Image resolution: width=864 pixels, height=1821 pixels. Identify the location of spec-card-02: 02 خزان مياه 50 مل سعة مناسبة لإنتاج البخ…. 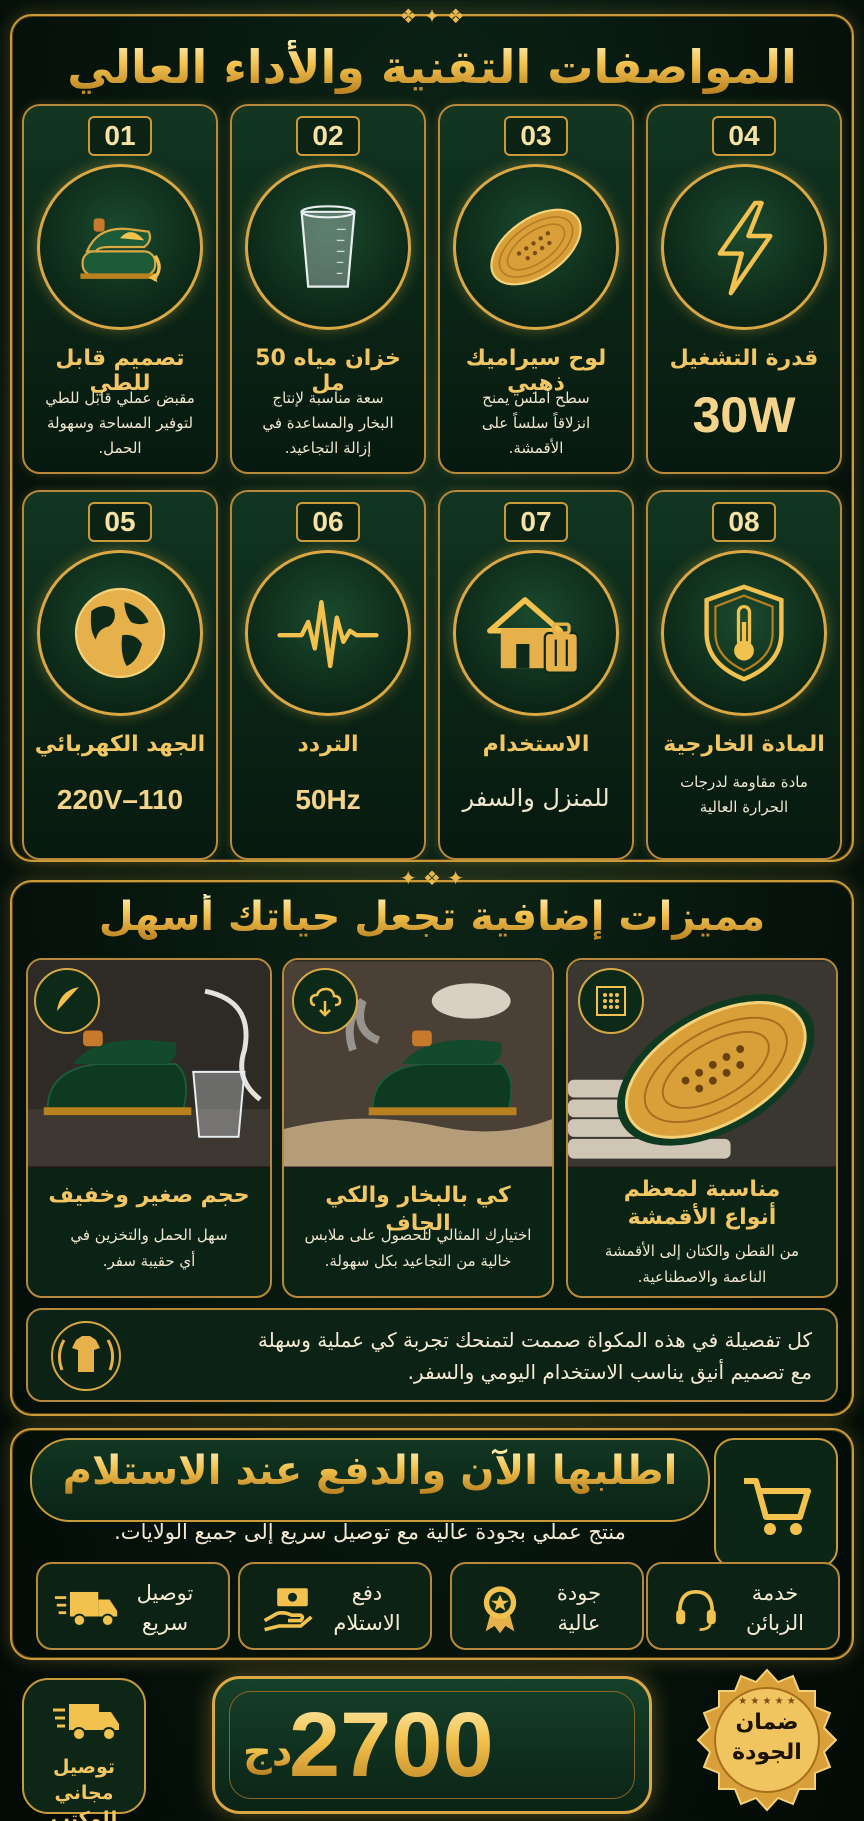
(328, 289).